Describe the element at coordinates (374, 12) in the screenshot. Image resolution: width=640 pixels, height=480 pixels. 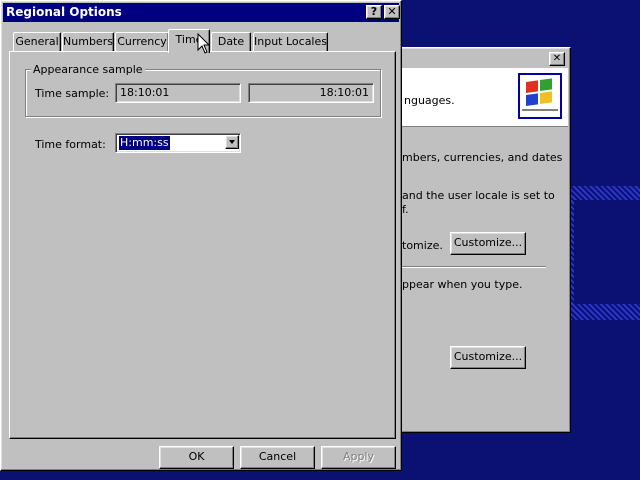
I see `help-button: ?` at that location.